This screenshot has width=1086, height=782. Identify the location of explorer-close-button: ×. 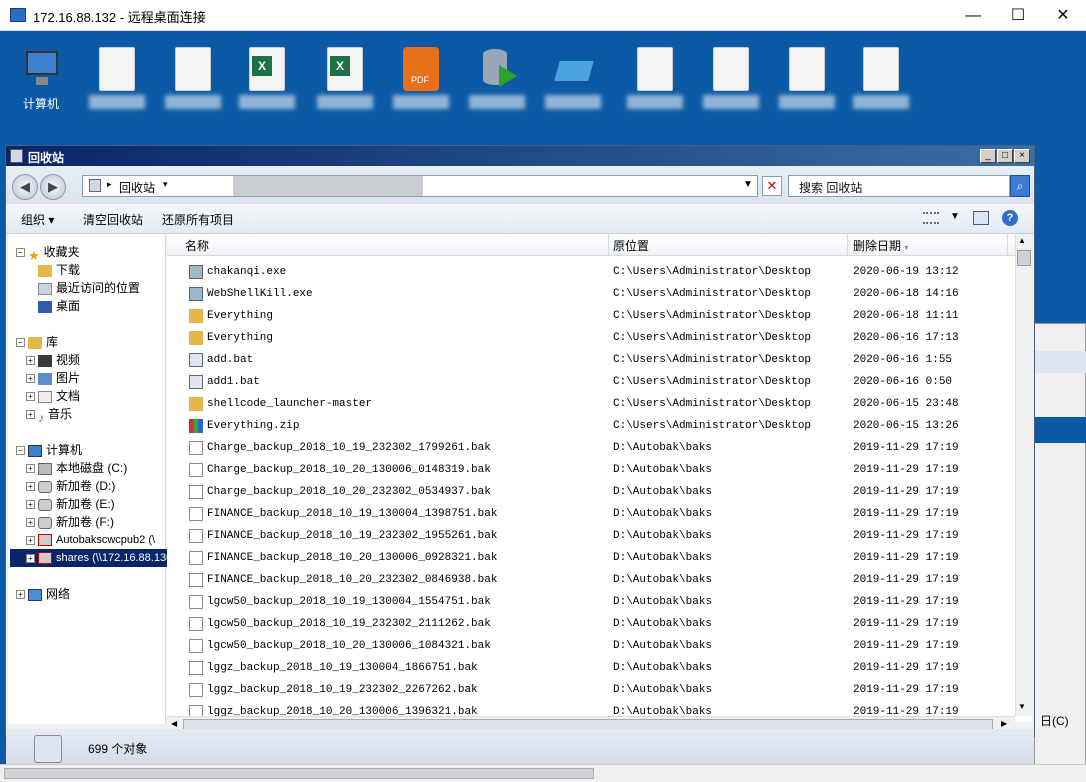
(1022, 156).